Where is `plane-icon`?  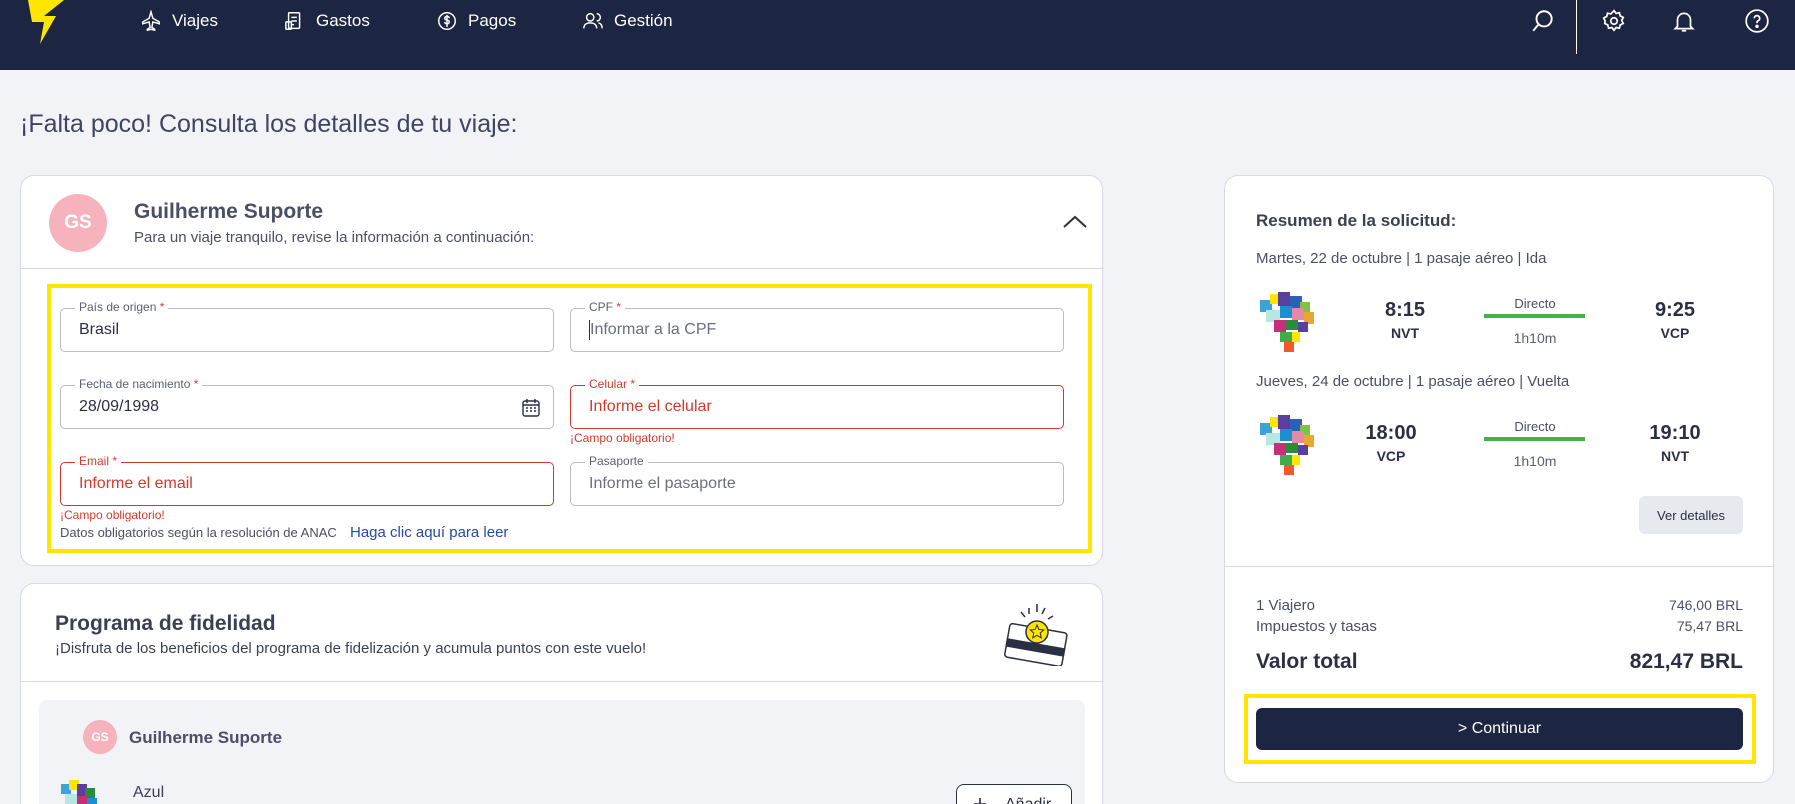
plane-icon is located at coordinates (151, 21).